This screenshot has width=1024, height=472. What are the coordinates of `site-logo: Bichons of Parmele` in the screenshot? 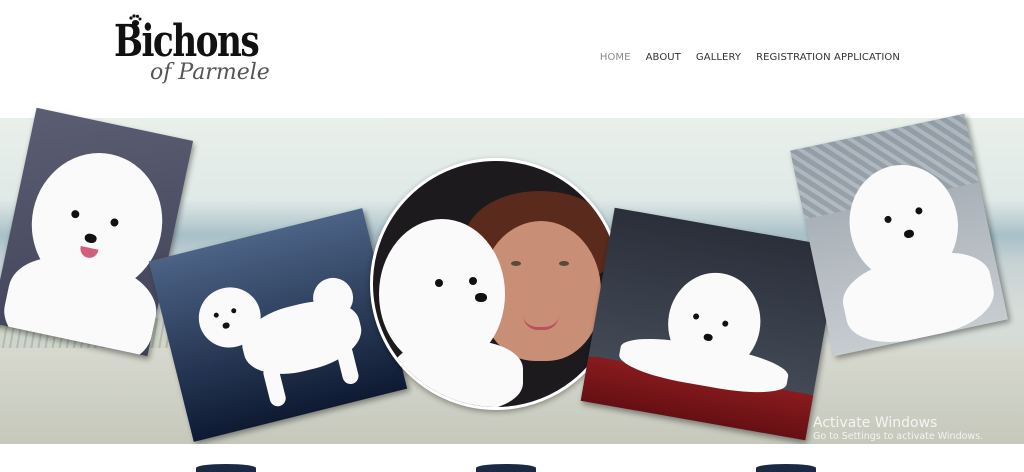 It's located at (192, 57).